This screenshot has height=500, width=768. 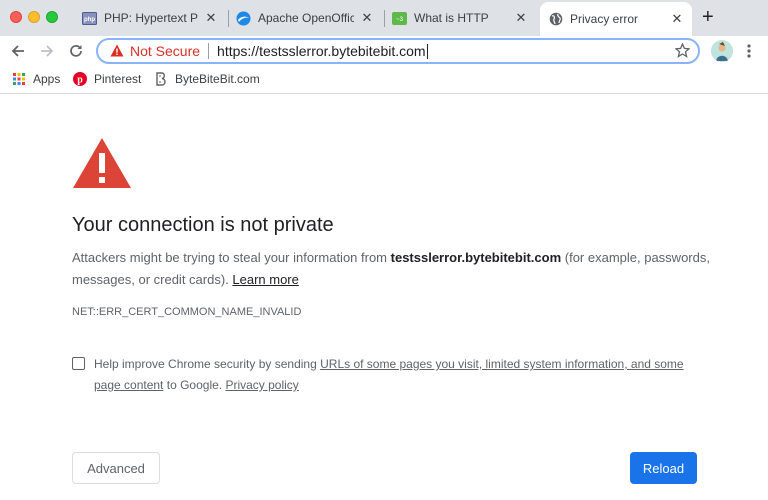 What do you see at coordinates (604, 19) in the screenshot?
I see `tab-title: Privacy error` at bounding box center [604, 19].